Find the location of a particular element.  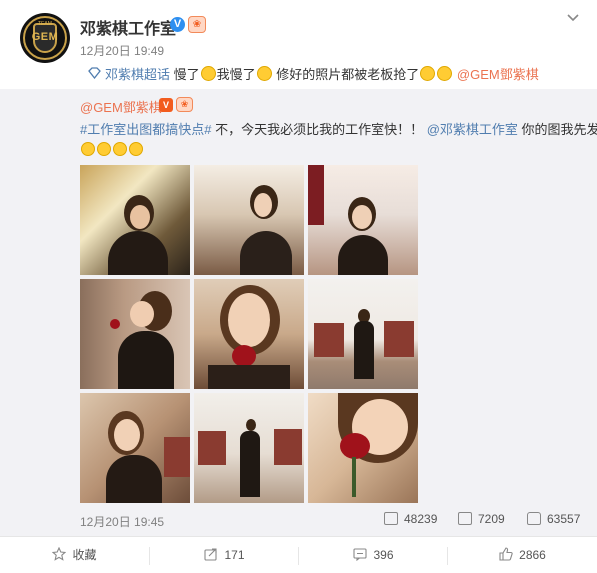

super-topic-link: 邓紫棋超话 is located at coordinates (137, 74).